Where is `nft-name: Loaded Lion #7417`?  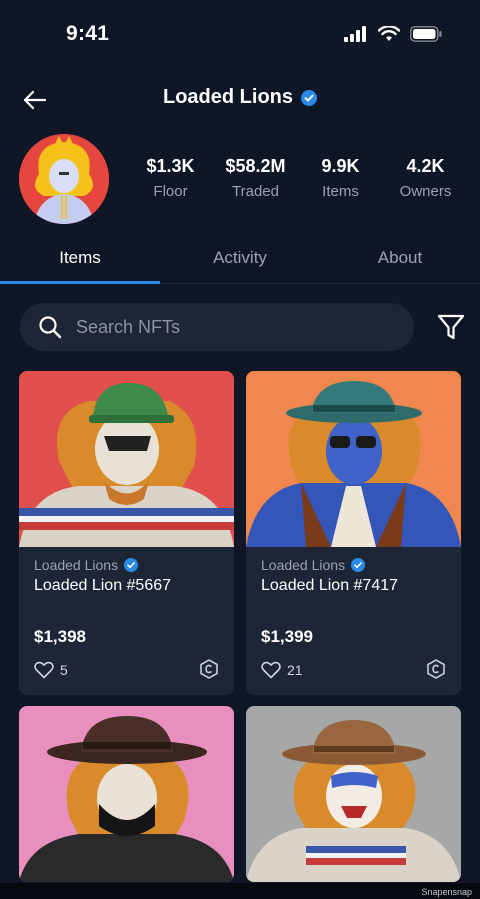
nft-name: Loaded Lion #7417 is located at coordinates (330, 585).